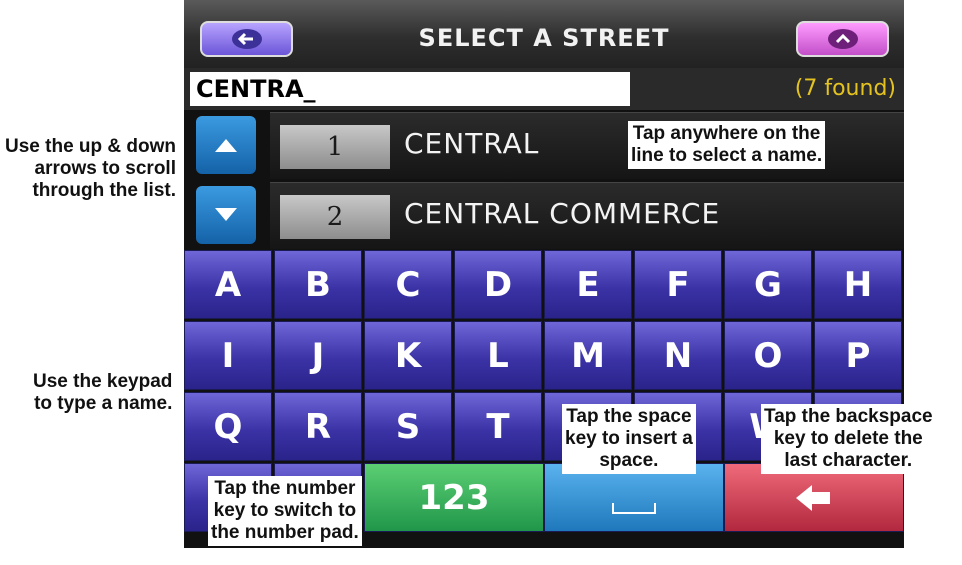 This screenshot has width=962, height=565. Describe the element at coordinates (228, 355) in the screenshot. I see `key-i: I` at that location.